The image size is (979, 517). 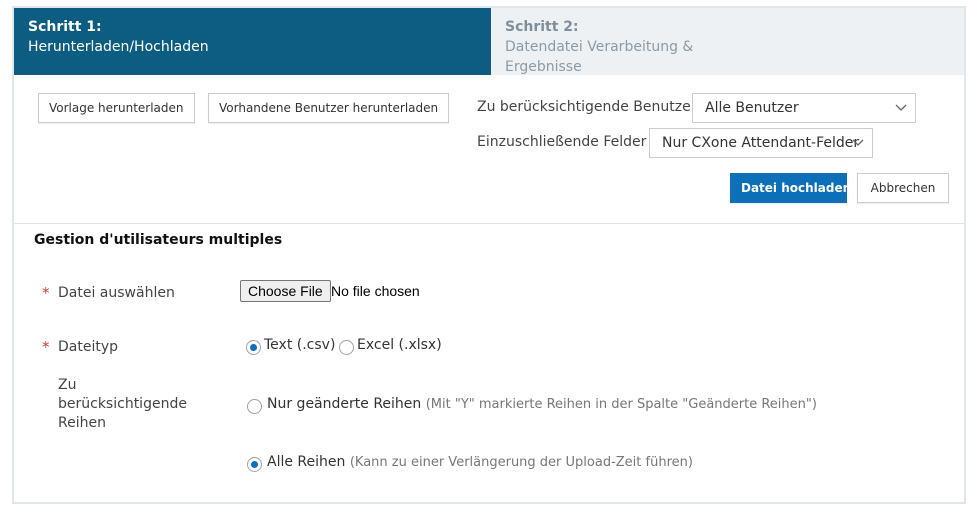 I want to click on download-template-button: Vorlage herunterladen, so click(x=116, y=108).